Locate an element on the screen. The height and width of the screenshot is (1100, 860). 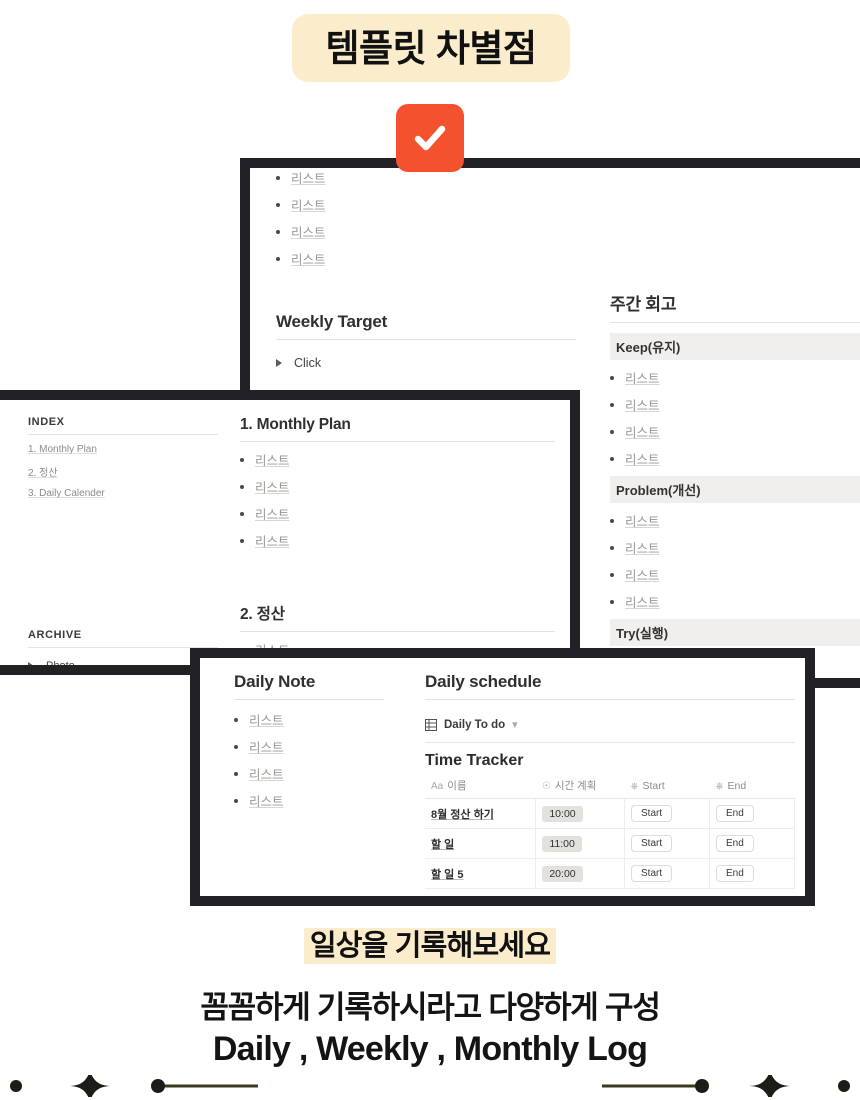
table-row: 8월 정산 하기 10:00 Start End is located at coordinates (610, 813).